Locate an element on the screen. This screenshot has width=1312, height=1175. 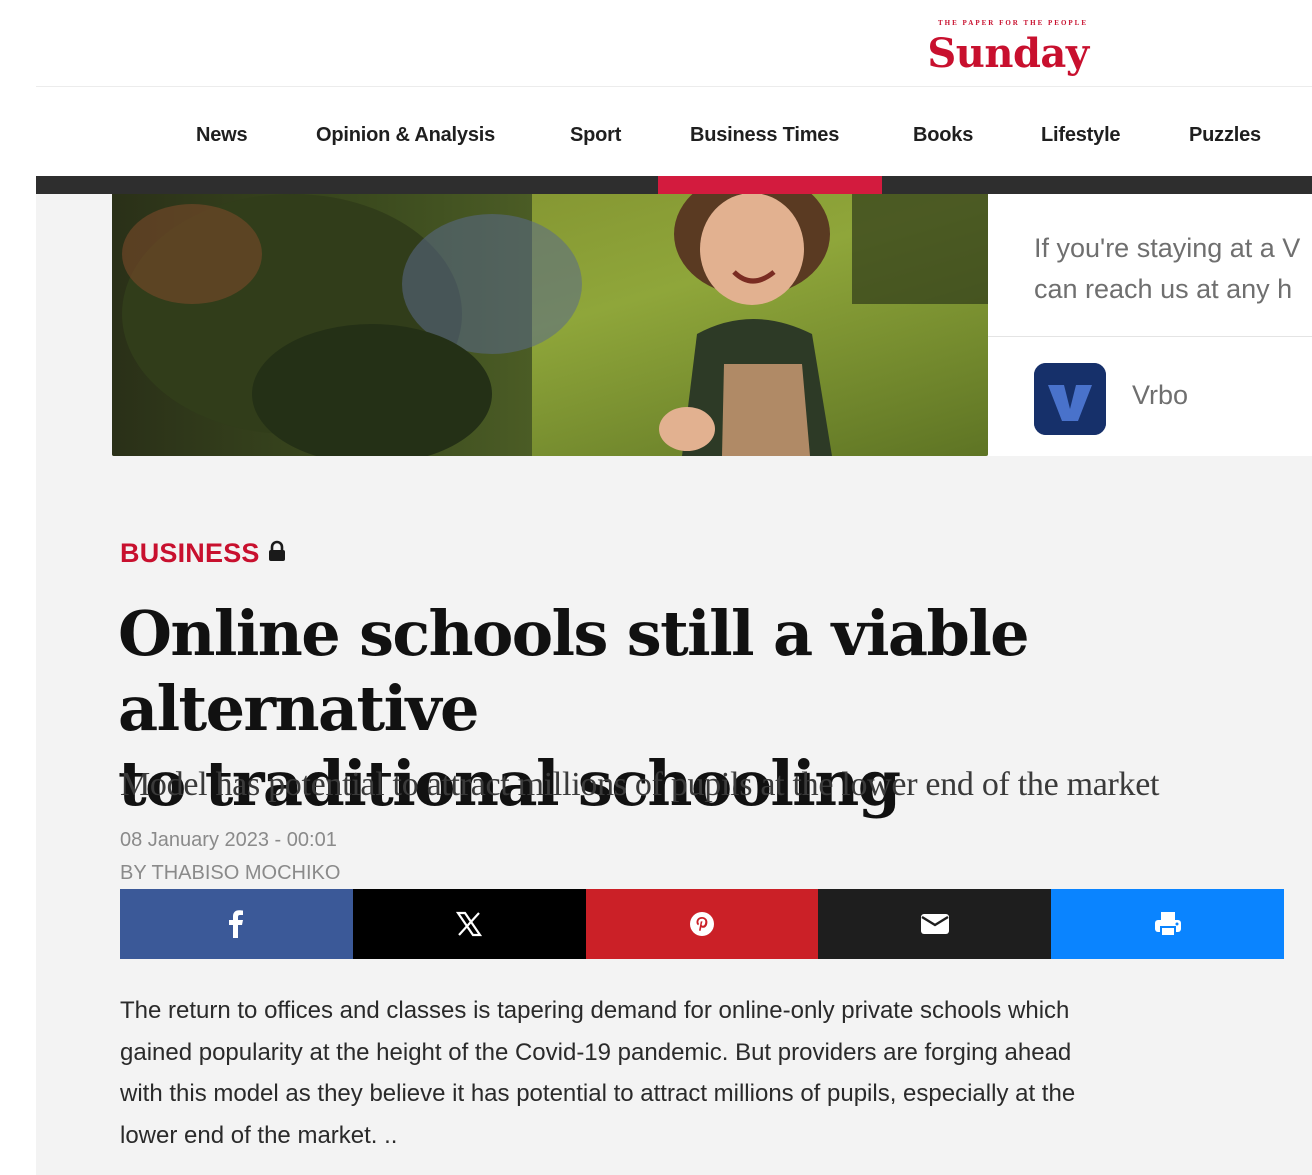
share-email-button is located at coordinates (935, 924).